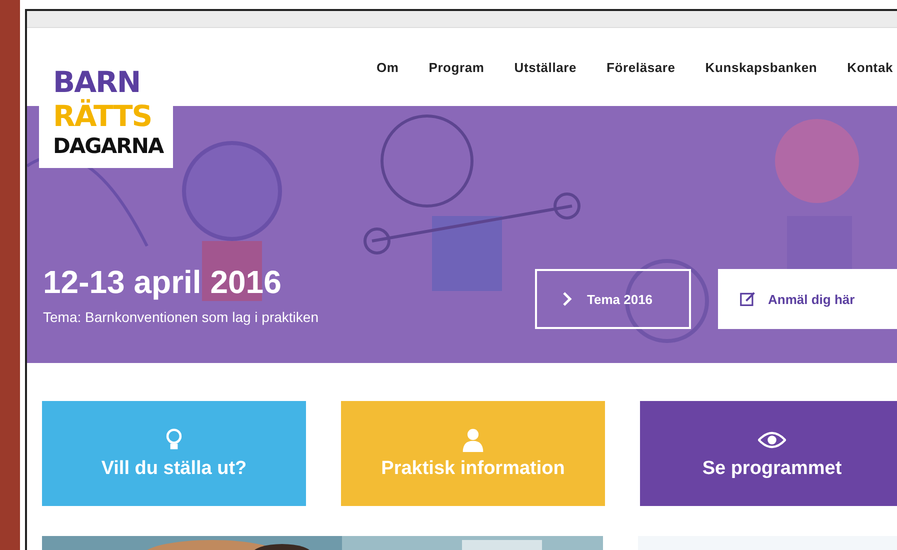 The width and height of the screenshot is (897, 550). What do you see at coordinates (748, 299) in the screenshot?
I see `edit-icon` at bounding box center [748, 299].